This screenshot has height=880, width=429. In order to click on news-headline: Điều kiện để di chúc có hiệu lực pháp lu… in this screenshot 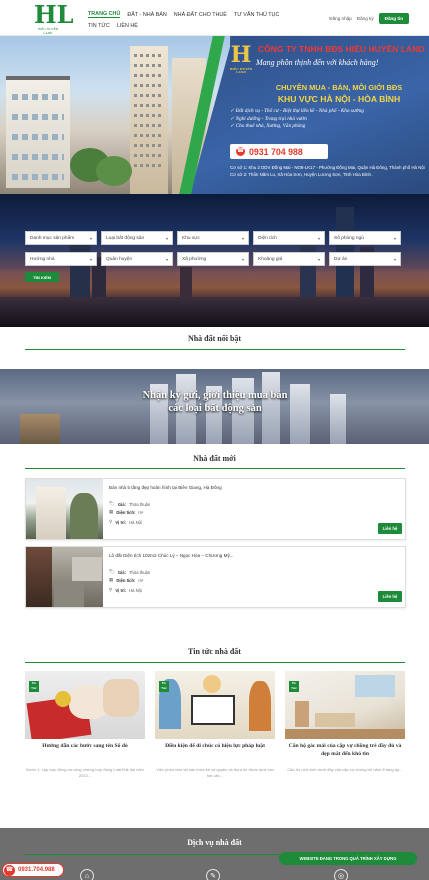, I will do `click(215, 747)`.